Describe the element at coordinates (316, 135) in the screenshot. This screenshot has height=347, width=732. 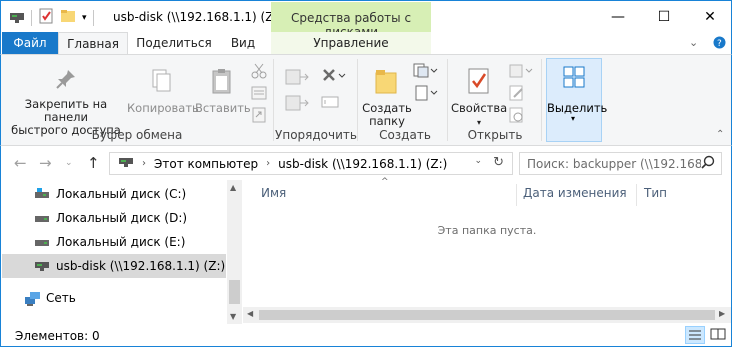
I see `organize-group-label: Упорядочить` at that location.